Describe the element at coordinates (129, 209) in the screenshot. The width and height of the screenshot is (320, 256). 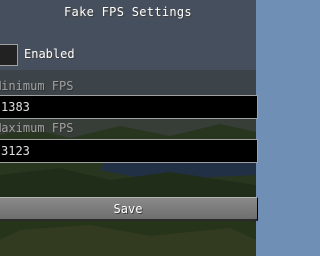
I see `save-button: Save` at that location.